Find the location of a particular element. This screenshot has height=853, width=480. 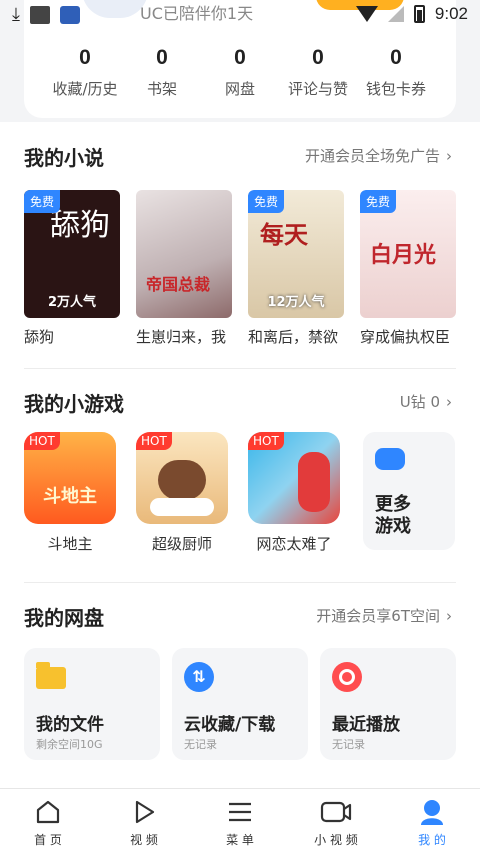

book-cover: 舔狗 免费 2万人气 is located at coordinates (72, 254).